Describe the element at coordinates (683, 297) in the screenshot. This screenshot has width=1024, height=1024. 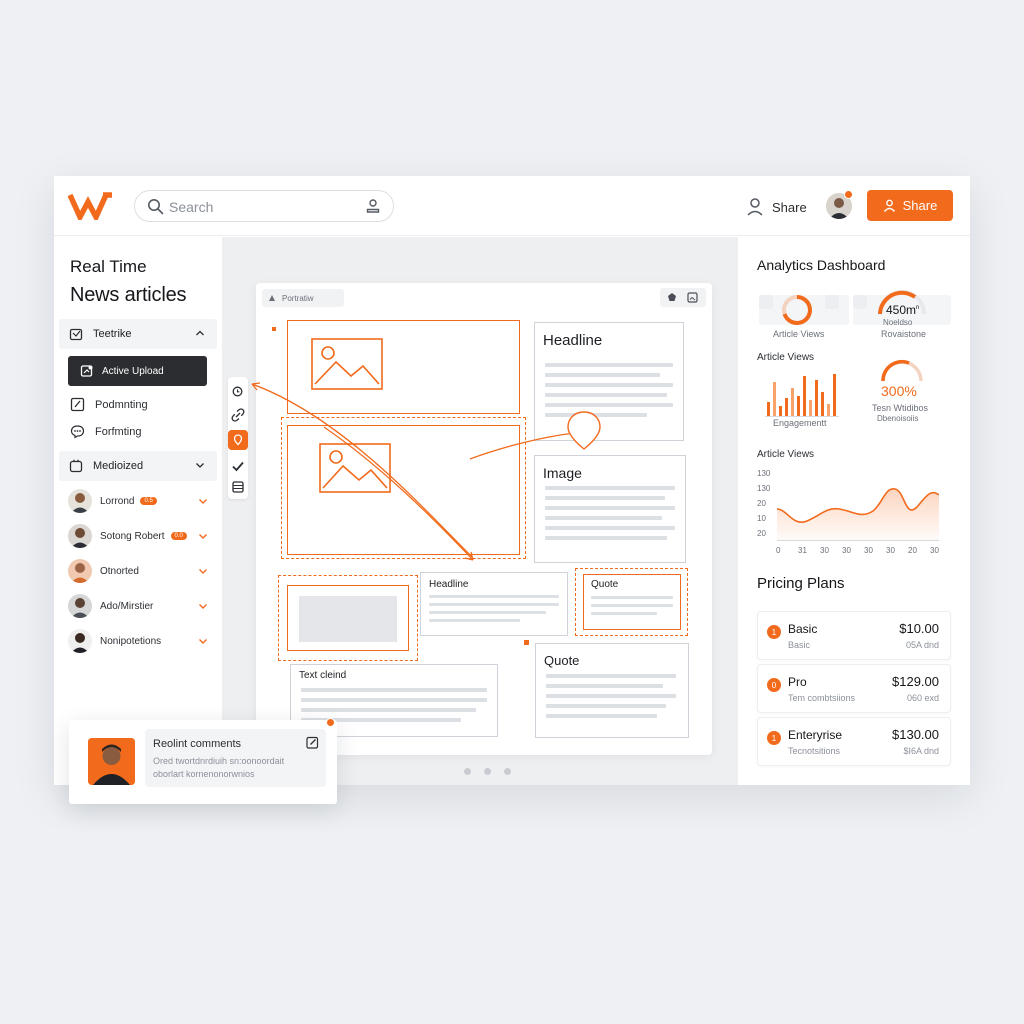
I see `canvas-tools` at that location.